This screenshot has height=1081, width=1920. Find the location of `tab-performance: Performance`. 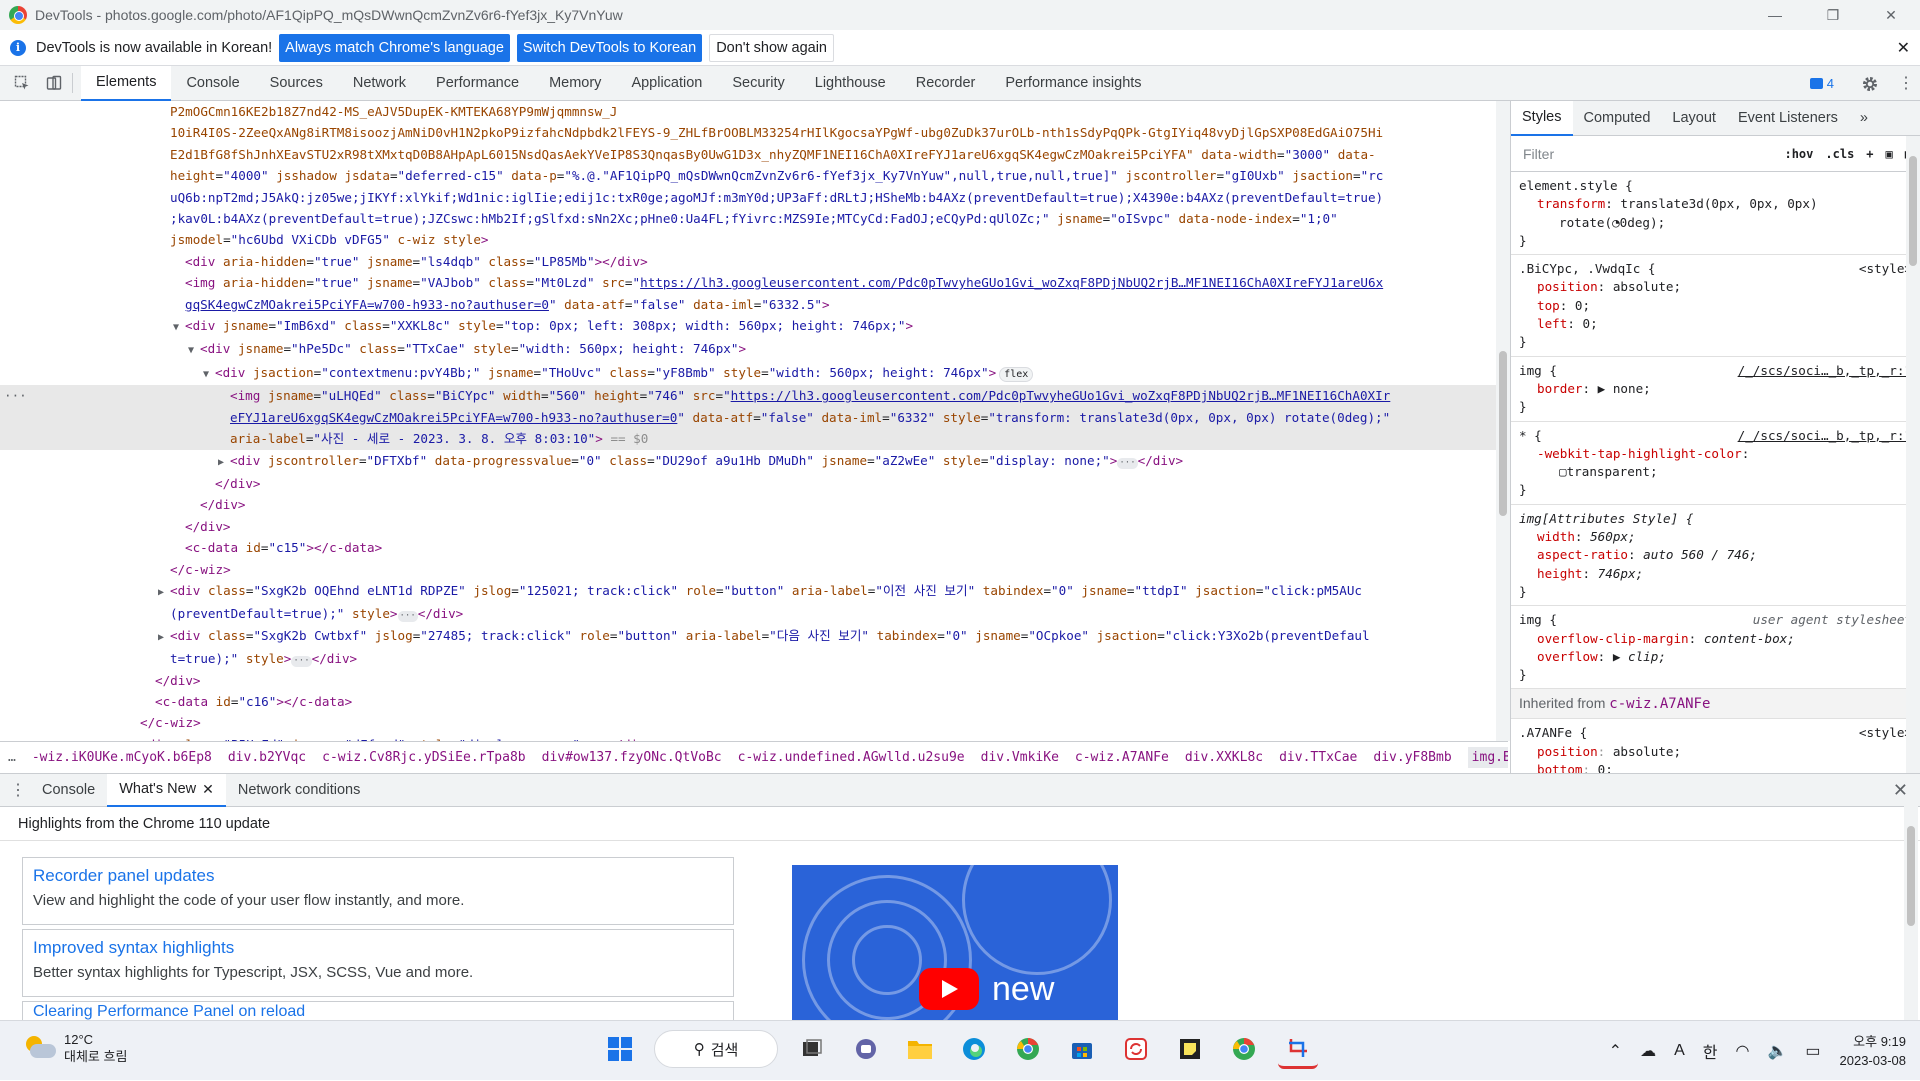

tab-performance: Performance is located at coordinates (477, 83).